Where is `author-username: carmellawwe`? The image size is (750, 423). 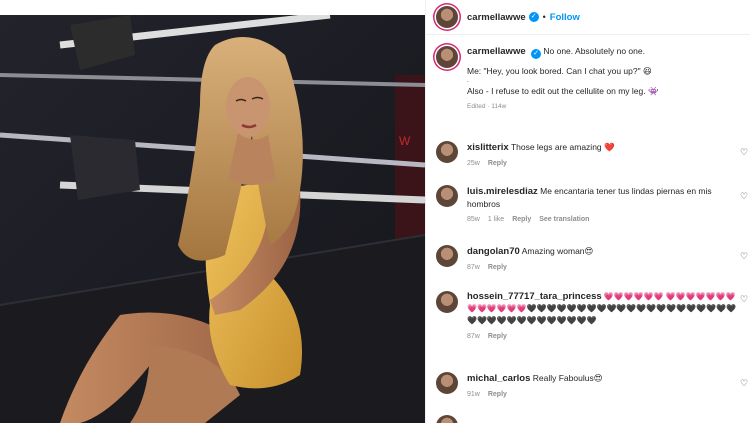
author-username: carmellawwe is located at coordinates (496, 17).